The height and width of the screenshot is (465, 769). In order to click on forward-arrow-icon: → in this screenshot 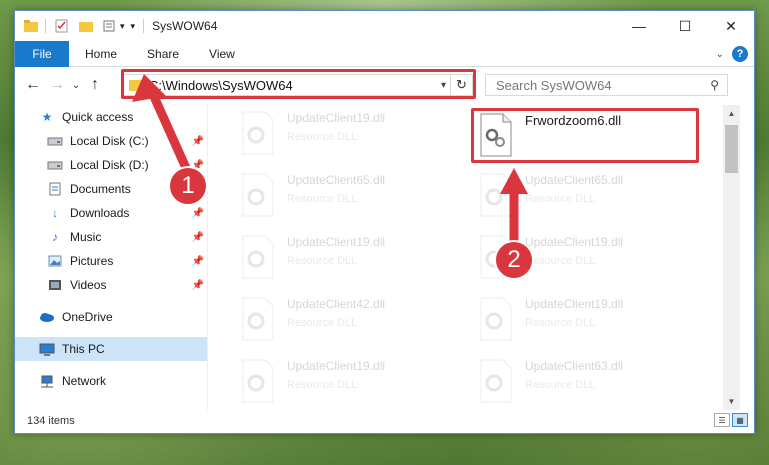, I will do `click(57, 85)`.